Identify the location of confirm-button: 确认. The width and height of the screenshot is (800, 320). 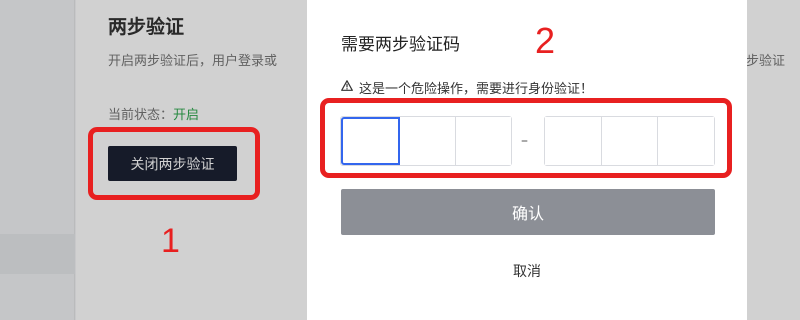
(528, 212).